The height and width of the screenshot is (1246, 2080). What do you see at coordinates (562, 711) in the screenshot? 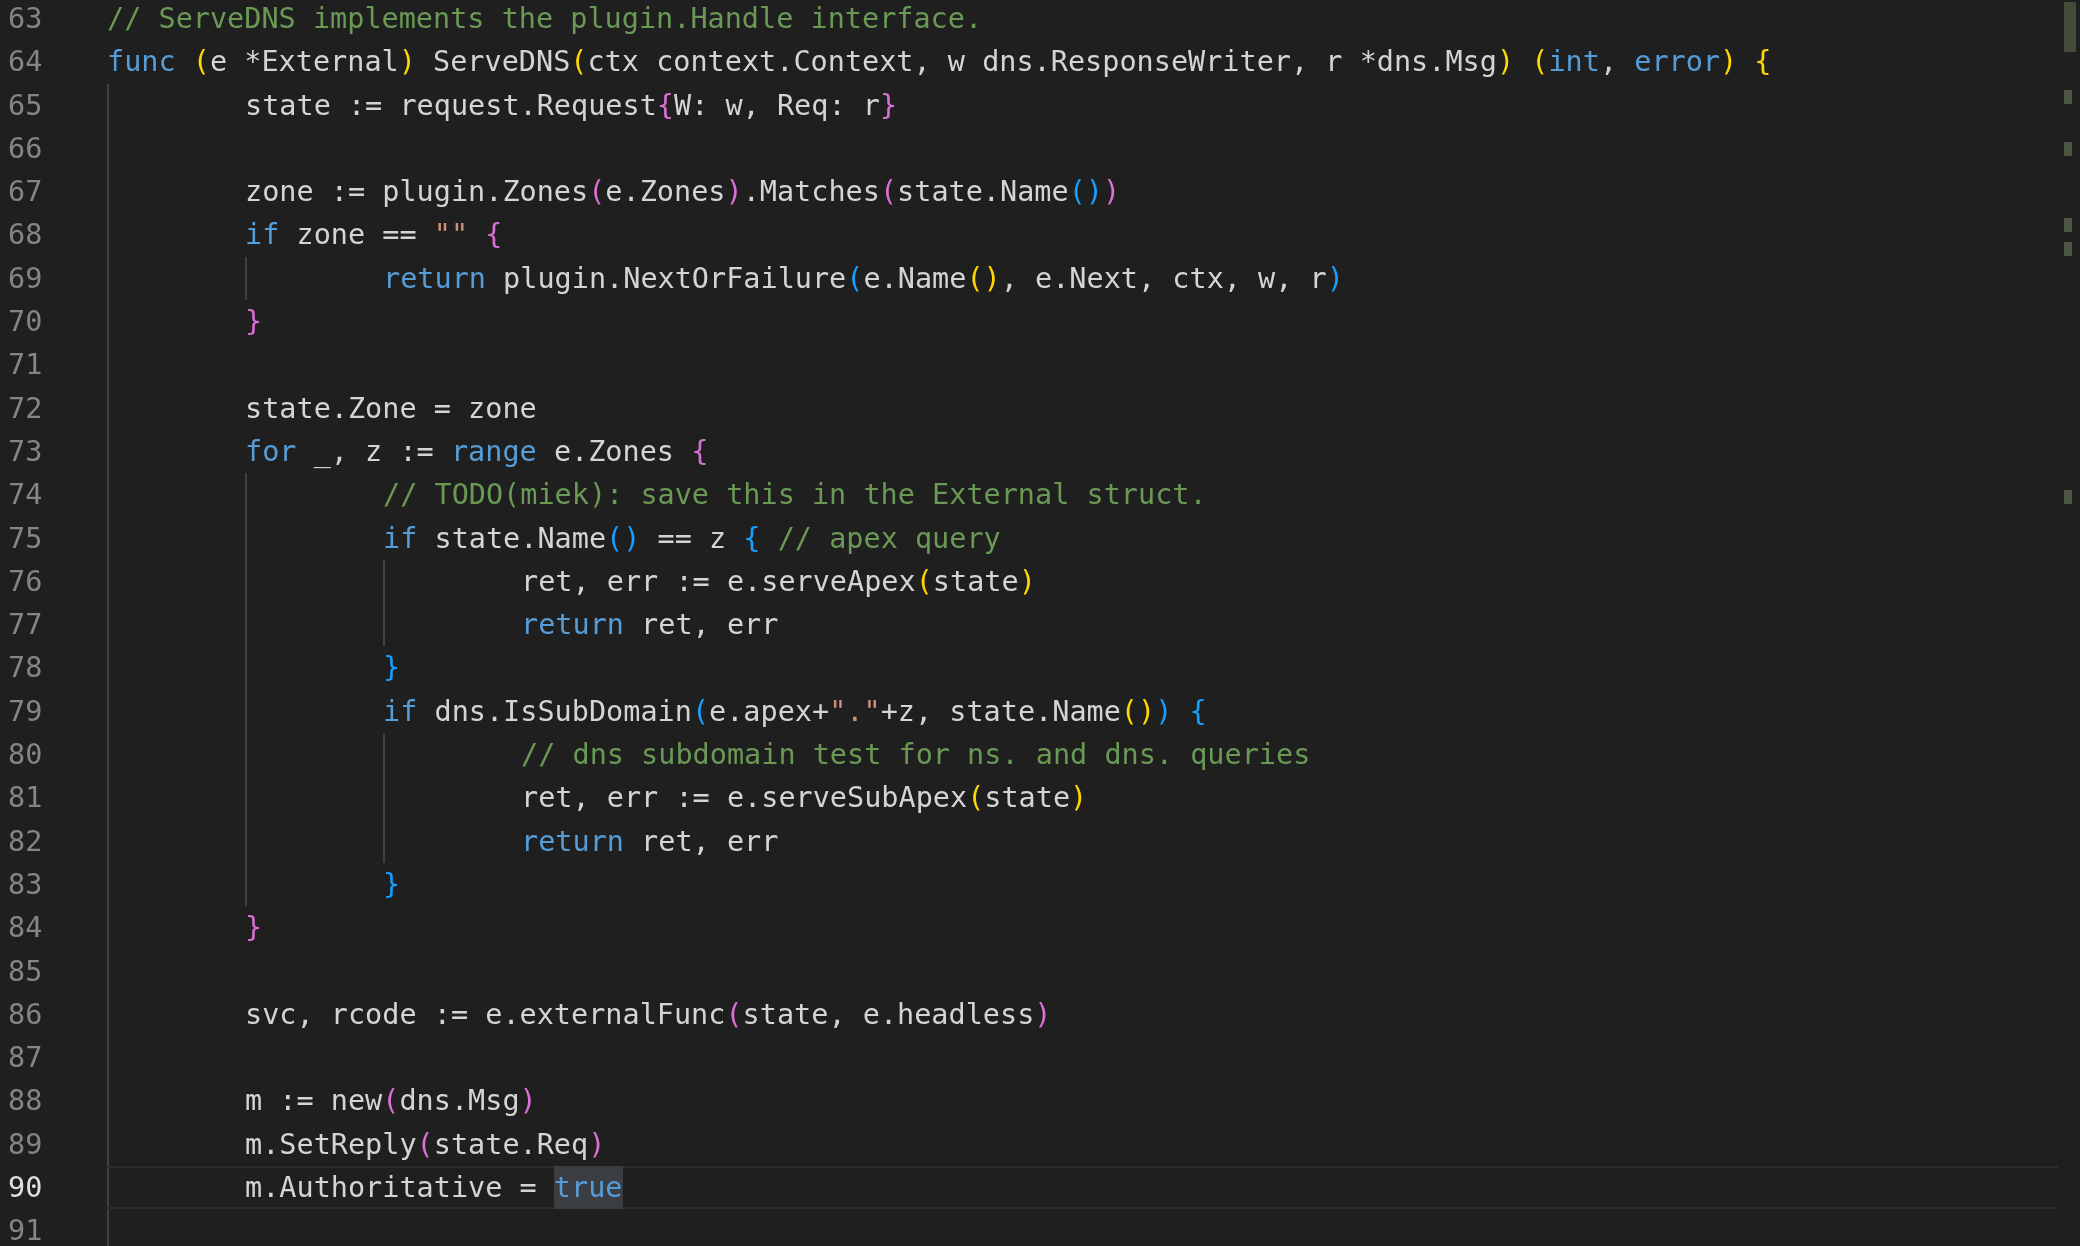
I see `code-token: dns.IsSubDomain` at bounding box center [562, 711].